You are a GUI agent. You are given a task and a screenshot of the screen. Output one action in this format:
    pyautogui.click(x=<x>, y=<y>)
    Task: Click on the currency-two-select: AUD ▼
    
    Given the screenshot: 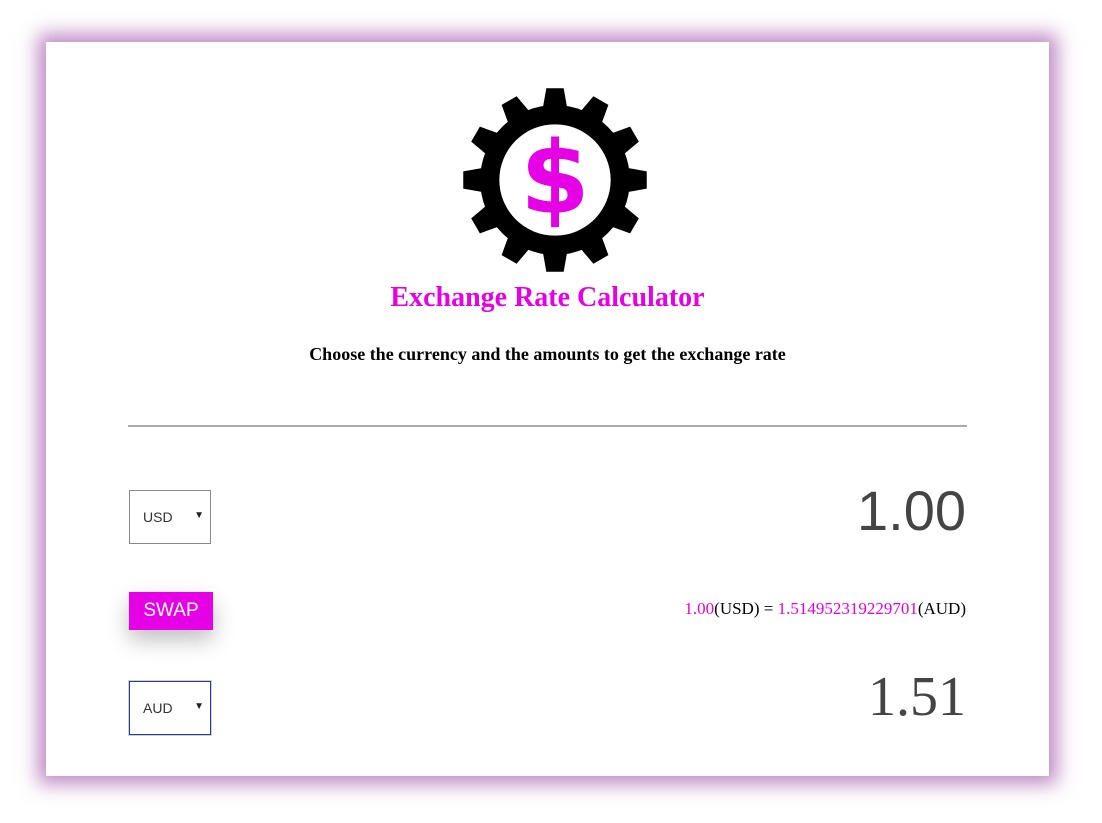 What is the action you would take?
    pyautogui.click(x=170, y=708)
    